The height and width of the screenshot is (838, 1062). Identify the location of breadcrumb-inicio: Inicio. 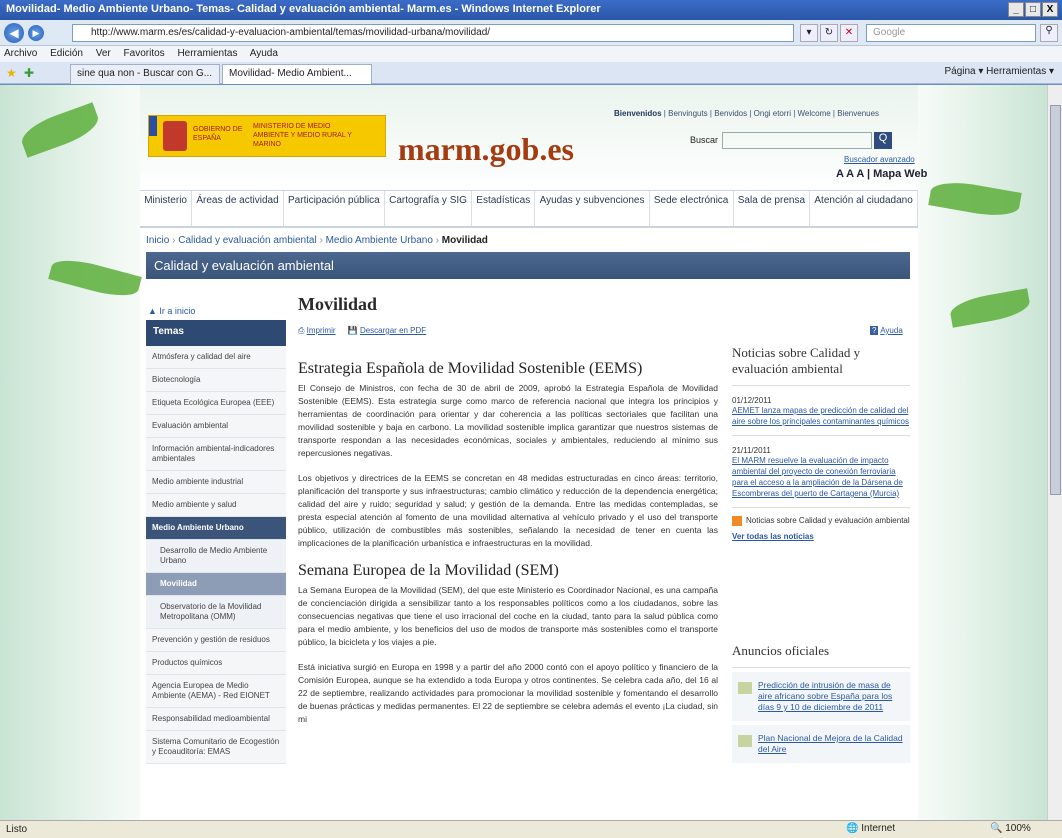
(157, 240).